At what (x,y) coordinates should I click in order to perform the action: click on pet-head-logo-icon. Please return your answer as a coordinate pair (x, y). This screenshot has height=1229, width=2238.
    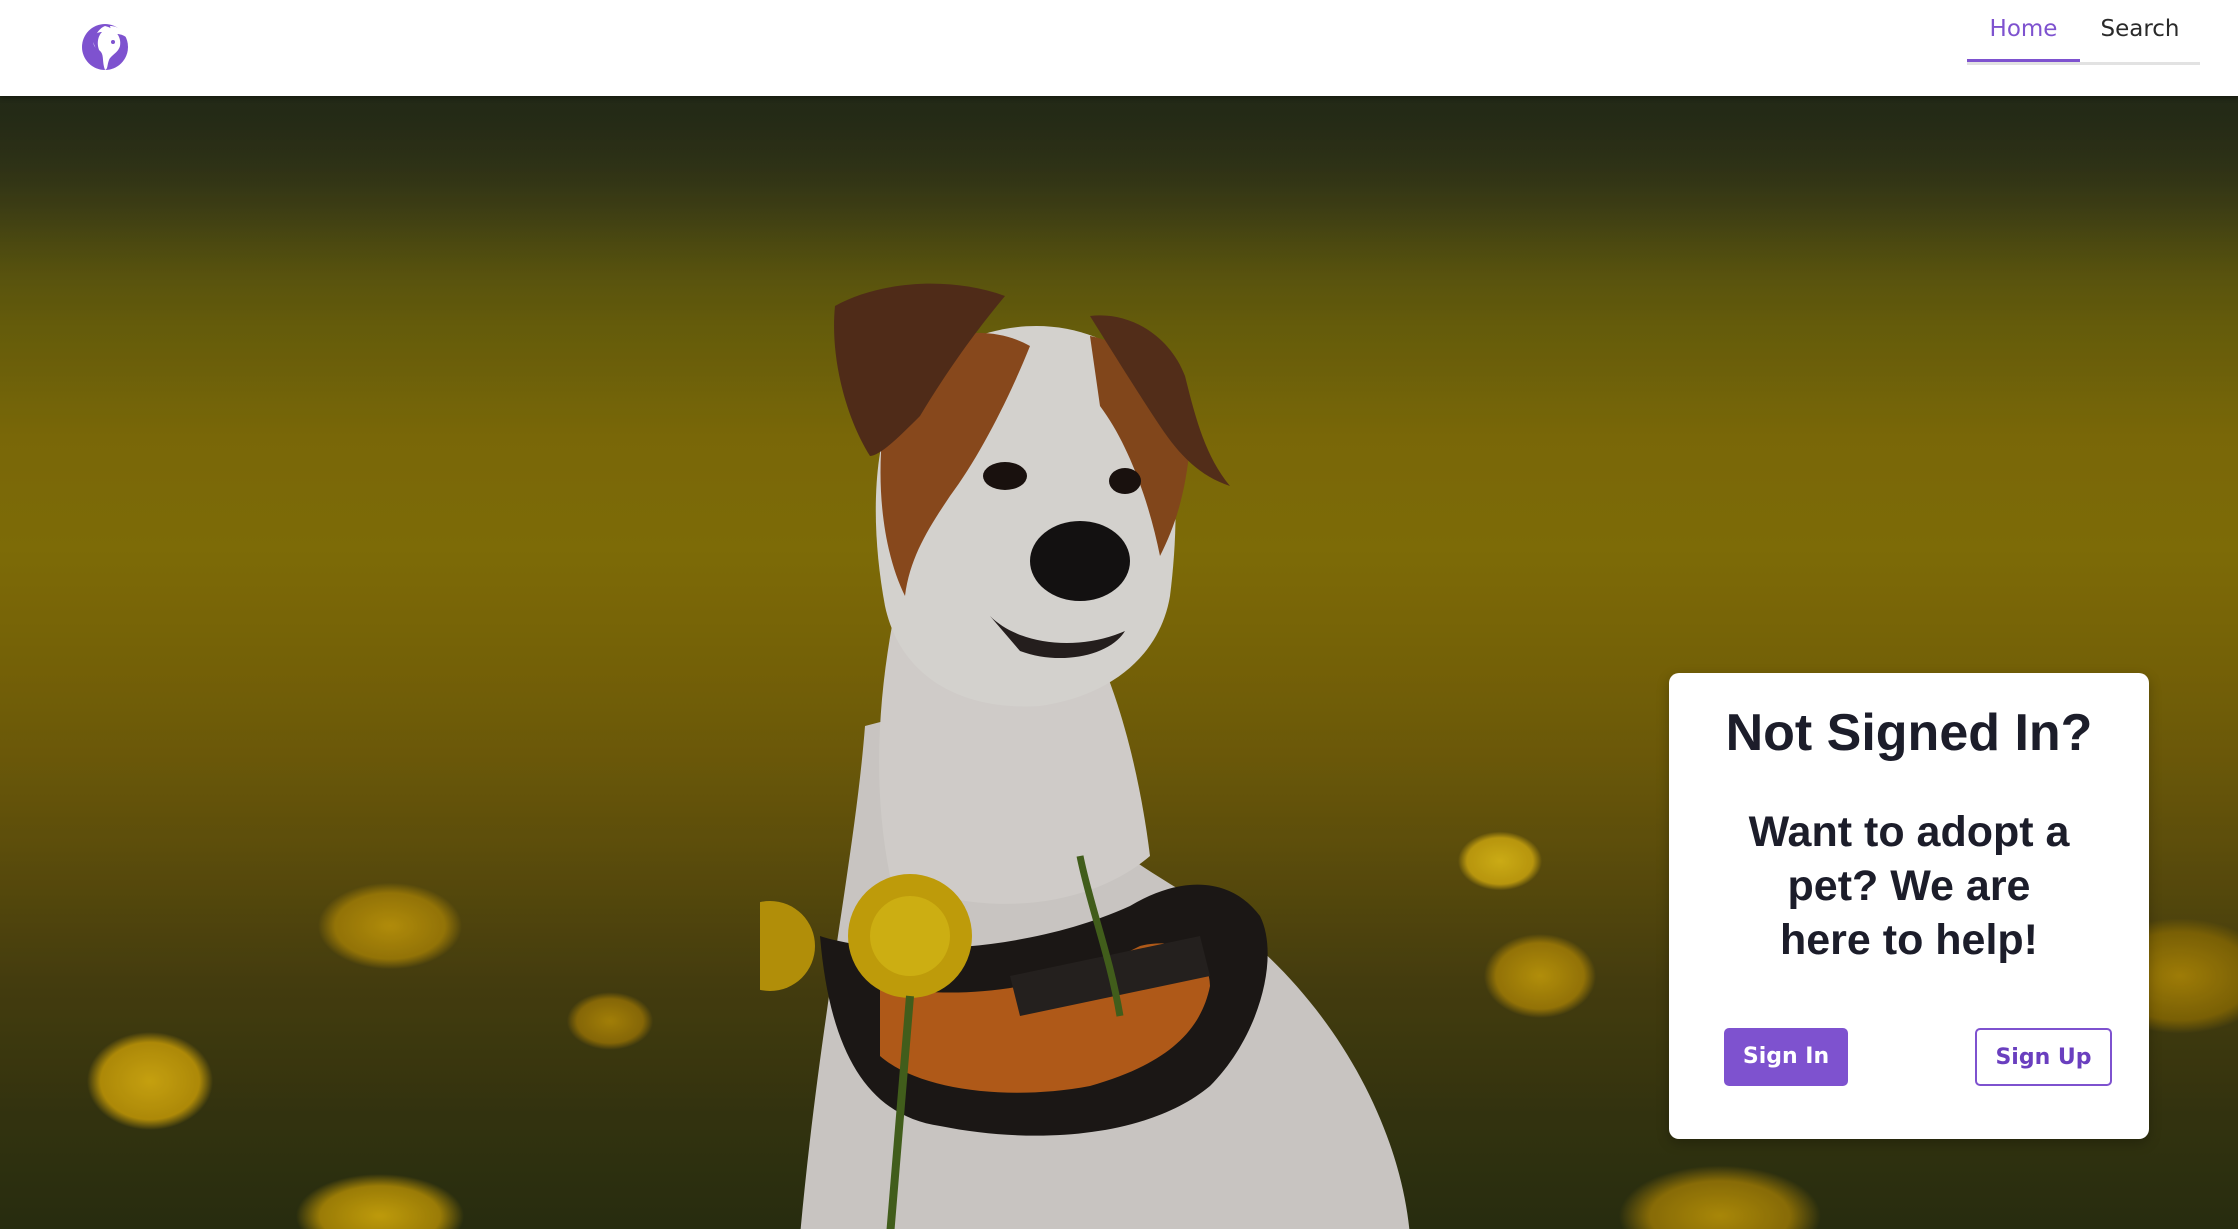
    Looking at the image, I should click on (105, 47).